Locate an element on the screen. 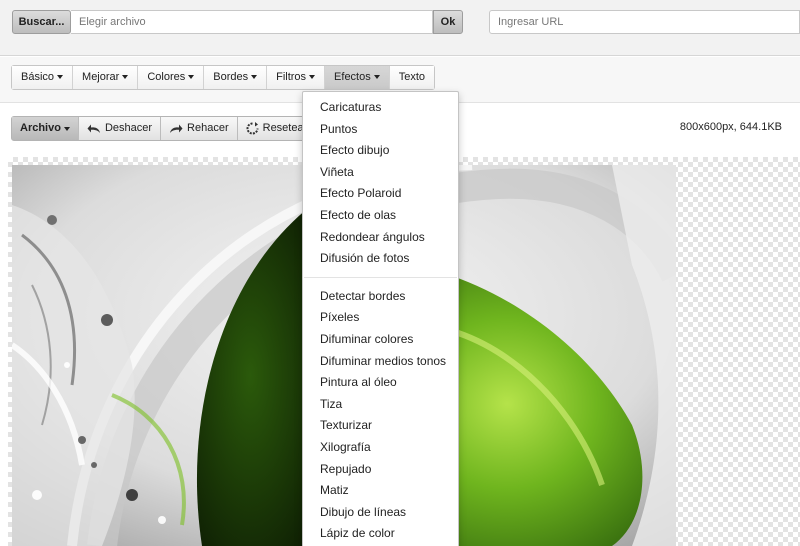  redo-icon is located at coordinates (176, 128).